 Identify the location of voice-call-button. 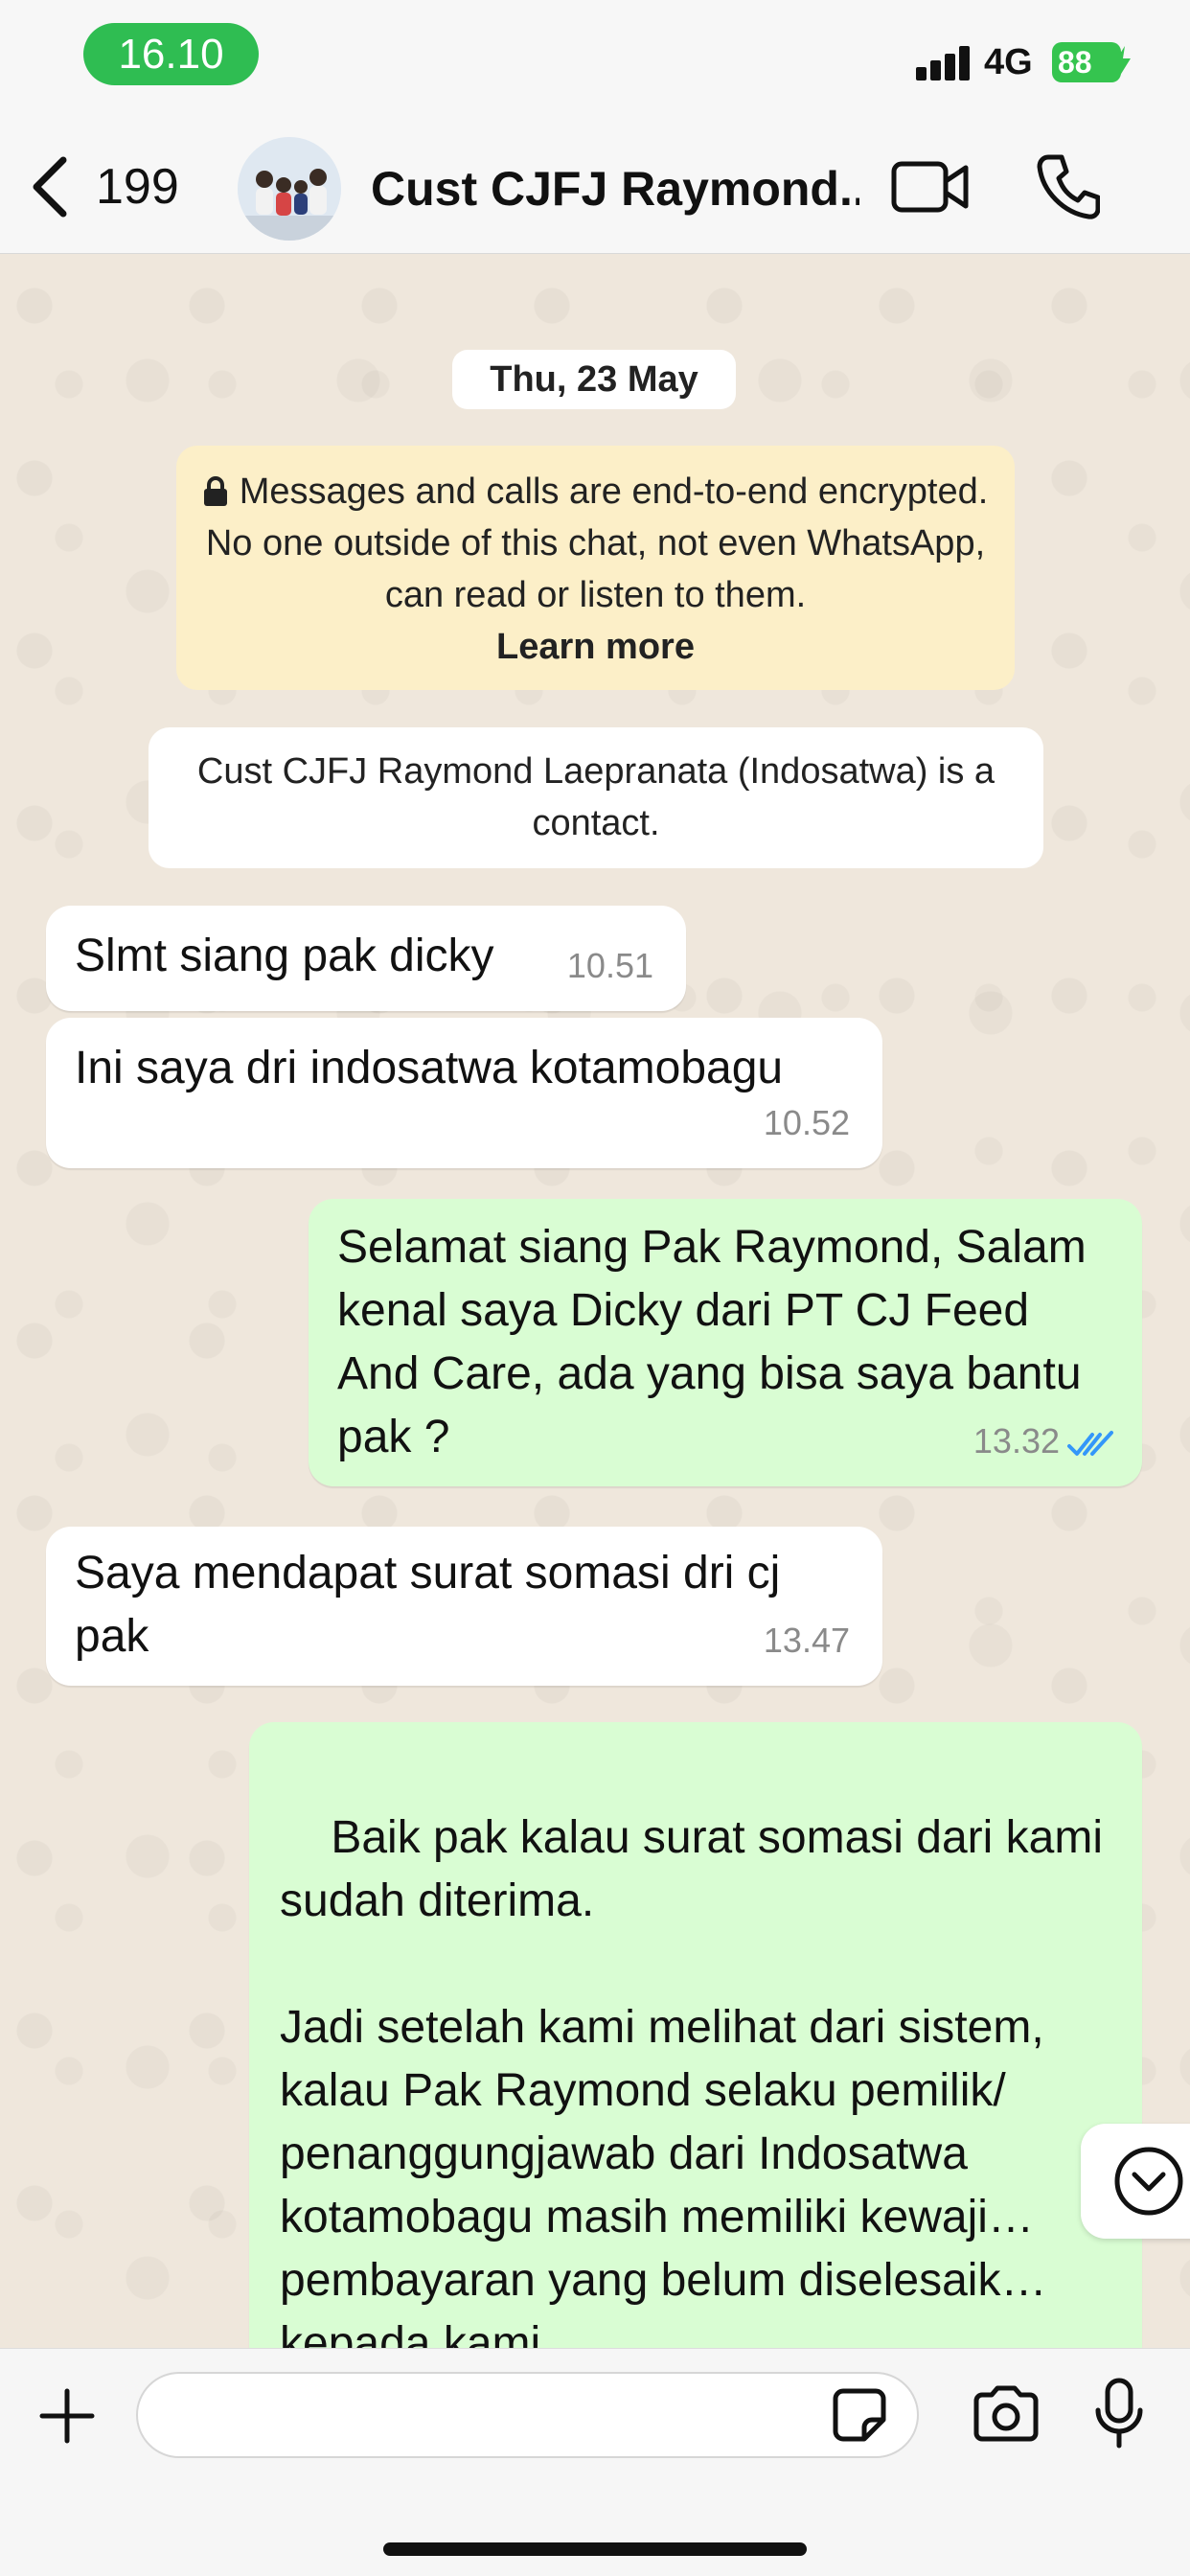
(1069, 186).